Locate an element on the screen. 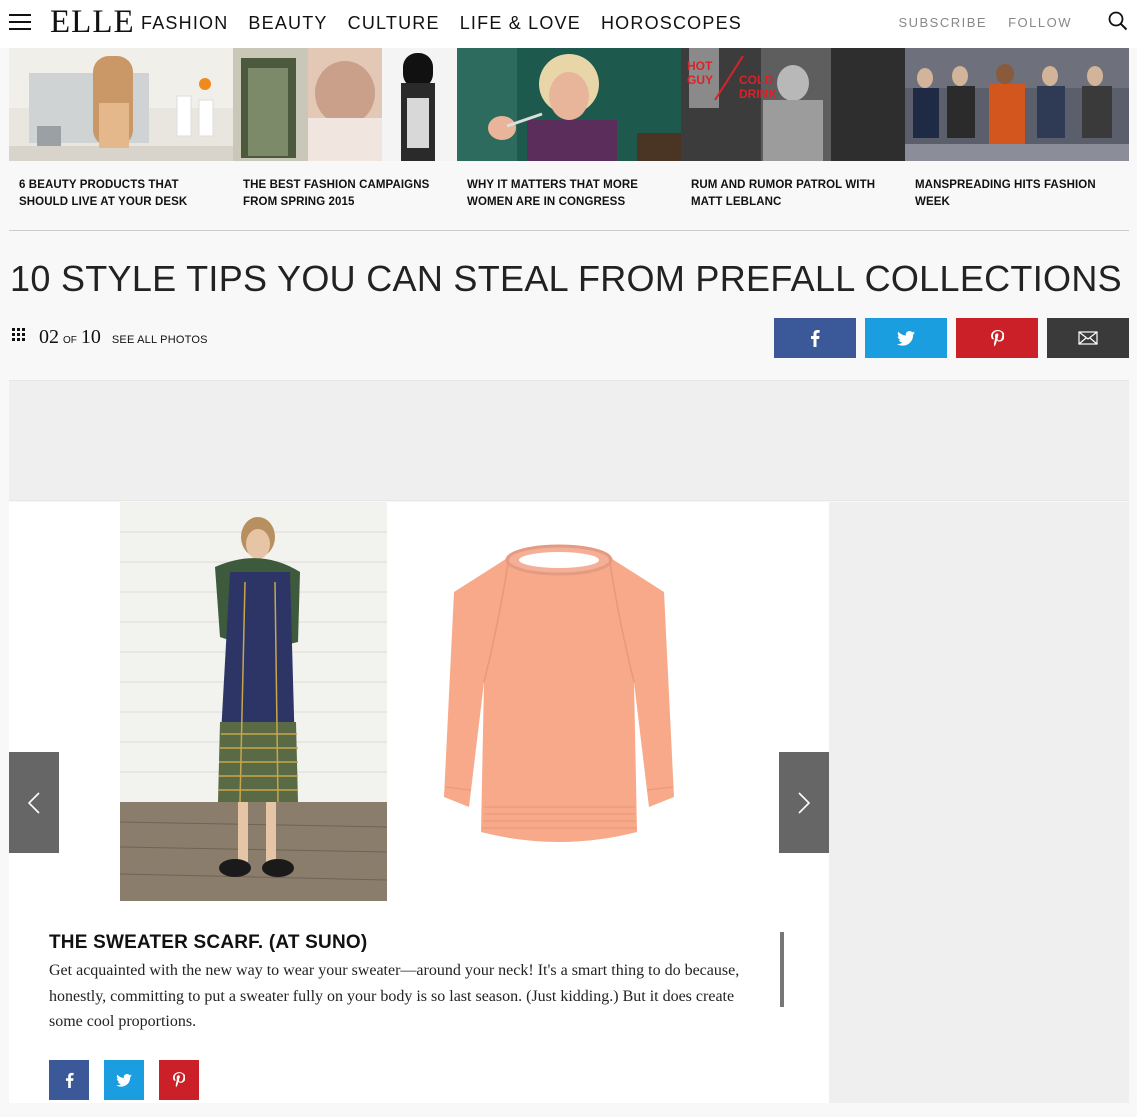 Image resolution: width=1137 pixels, height=1117 pixels. pinterest-share-button is located at coordinates (997, 338).